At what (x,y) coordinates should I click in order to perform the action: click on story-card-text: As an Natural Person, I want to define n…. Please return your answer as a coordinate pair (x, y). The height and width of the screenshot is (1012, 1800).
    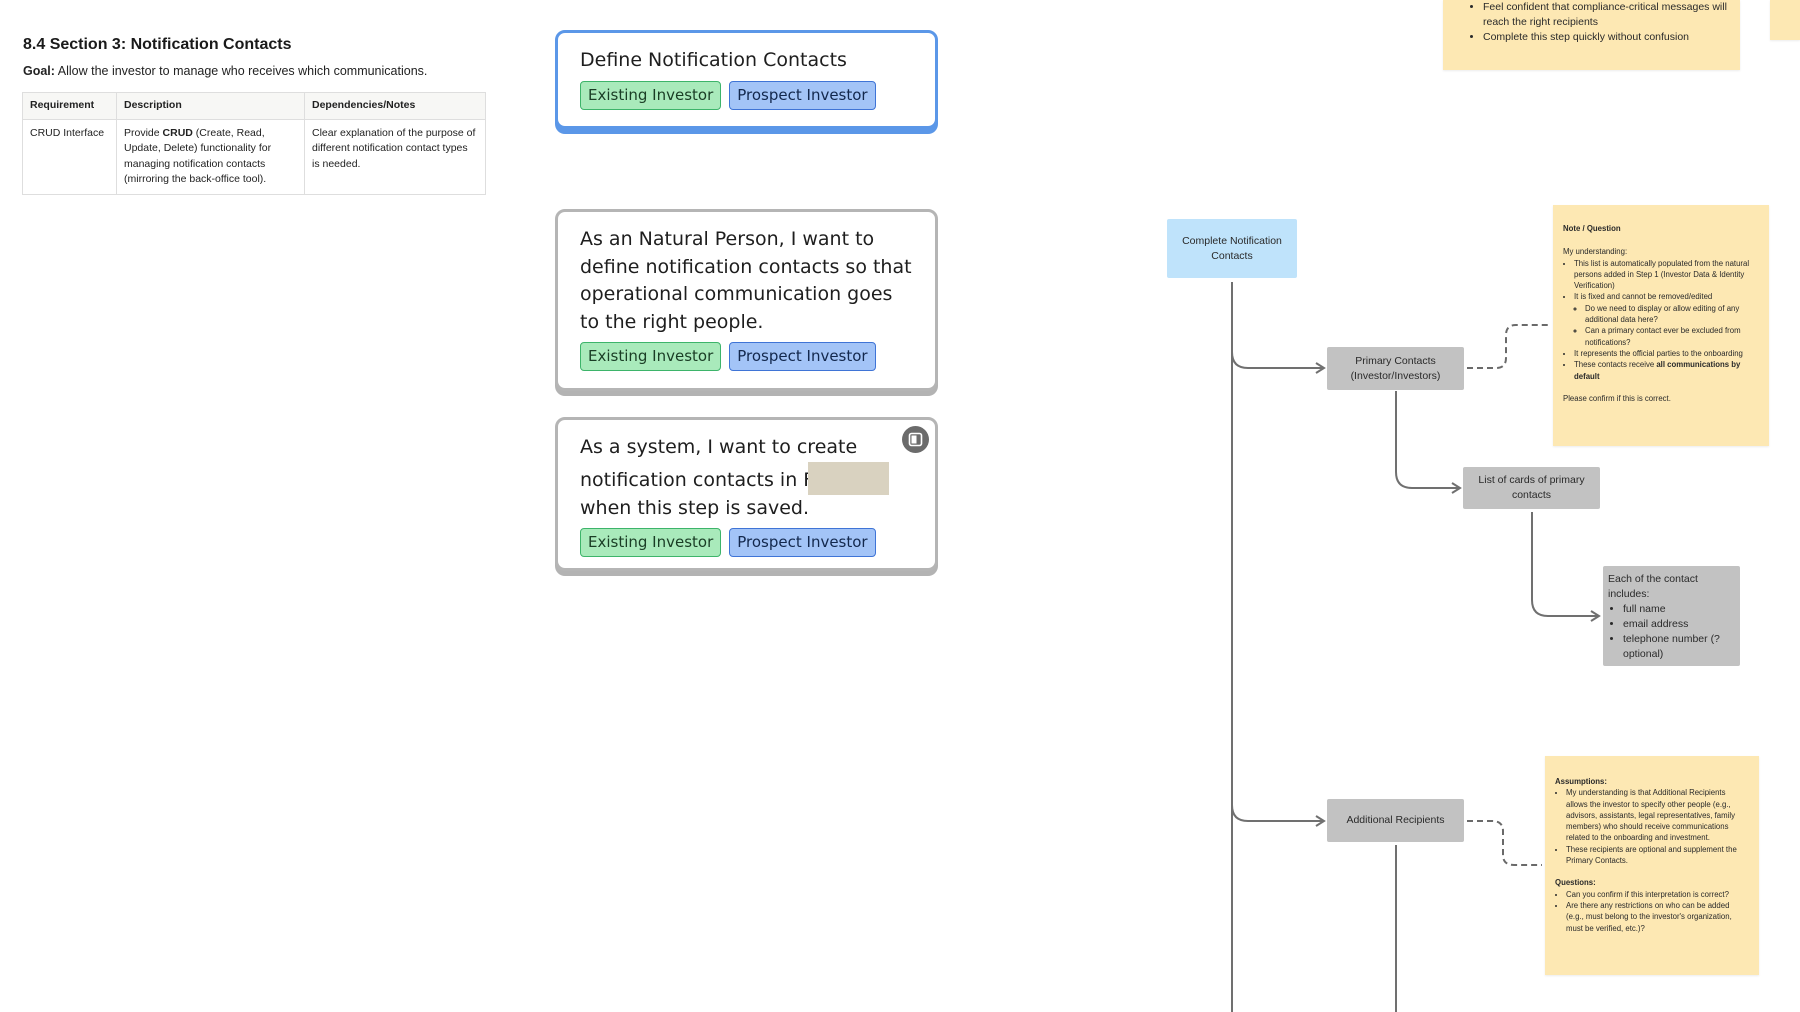
    Looking at the image, I should click on (746, 280).